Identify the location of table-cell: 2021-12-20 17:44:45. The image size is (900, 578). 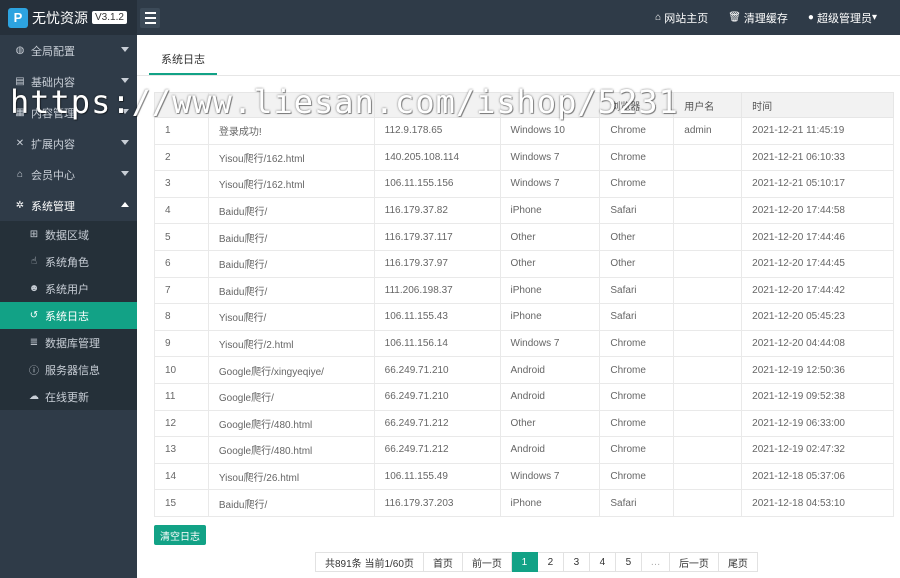
(817, 263).